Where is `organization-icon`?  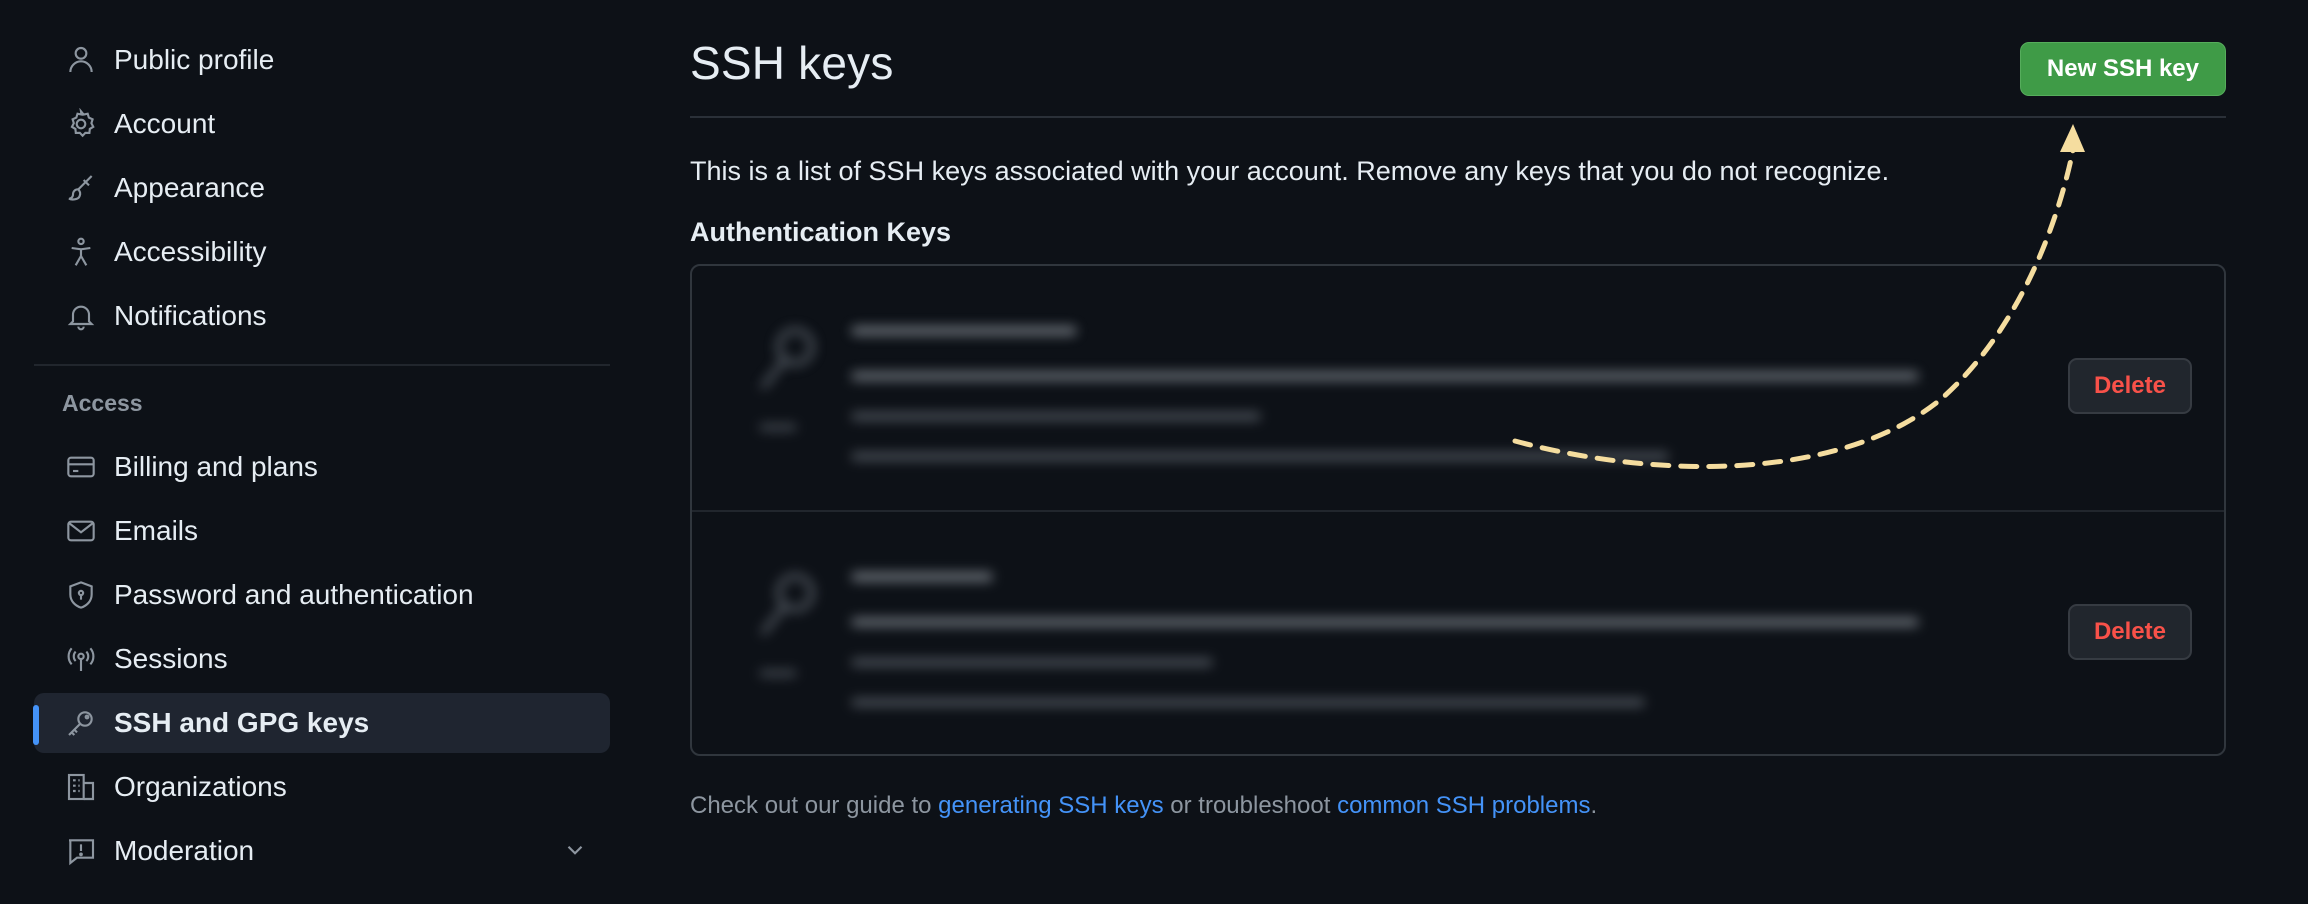
organization-icon is located at coordinates (81, 787).